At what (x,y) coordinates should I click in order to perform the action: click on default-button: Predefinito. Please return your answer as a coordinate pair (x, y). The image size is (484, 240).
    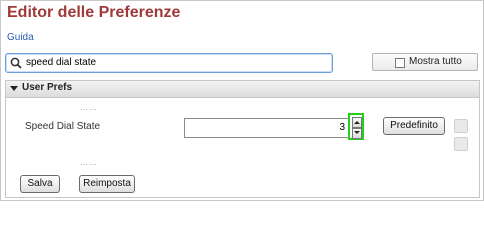
    Looking at the image, I should click on (414, 126).